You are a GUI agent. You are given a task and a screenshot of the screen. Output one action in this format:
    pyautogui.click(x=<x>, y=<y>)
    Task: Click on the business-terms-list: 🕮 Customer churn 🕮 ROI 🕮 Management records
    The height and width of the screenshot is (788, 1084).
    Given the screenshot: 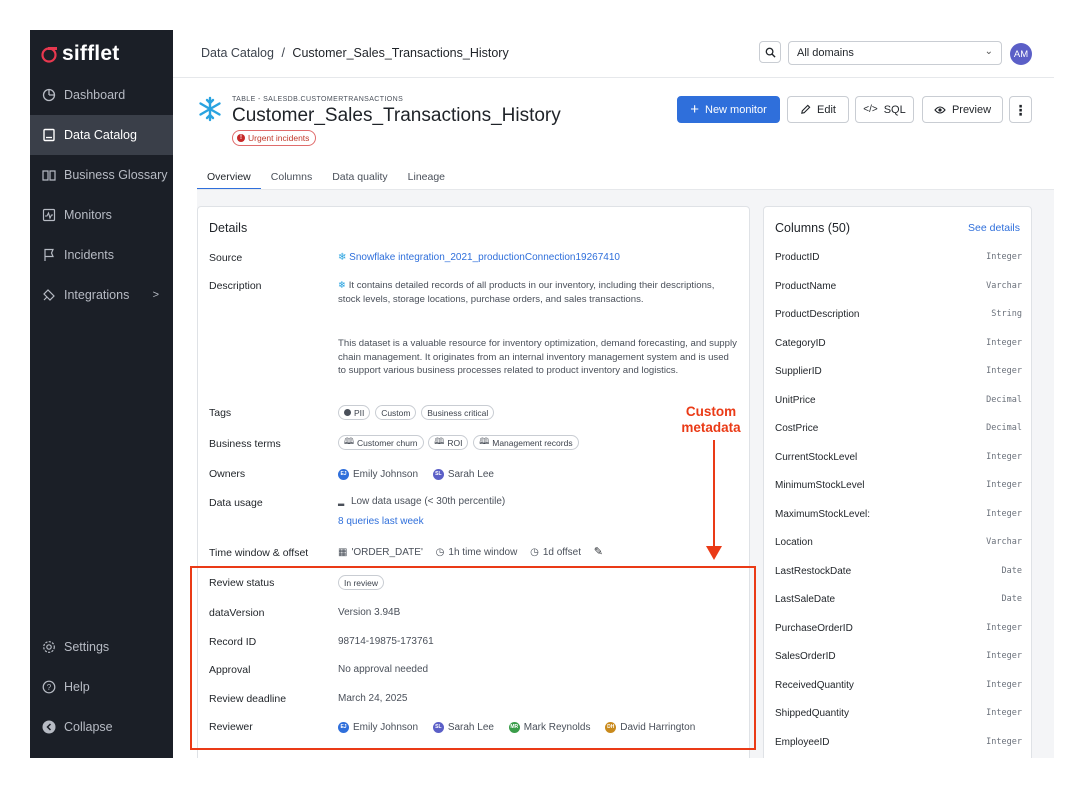 What is the action you would take?
    pyautogui.click(x=459, y=442)
    